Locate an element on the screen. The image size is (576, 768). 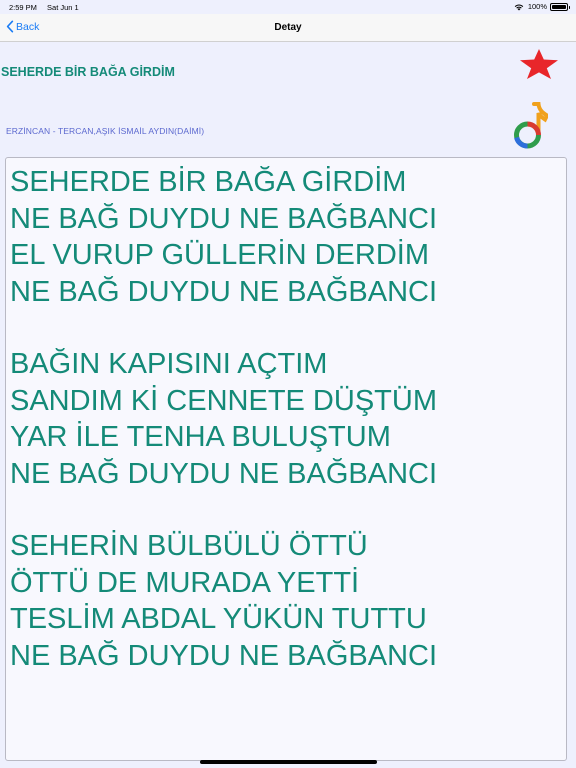
music-note-icon is located at coordinates (530, 125).